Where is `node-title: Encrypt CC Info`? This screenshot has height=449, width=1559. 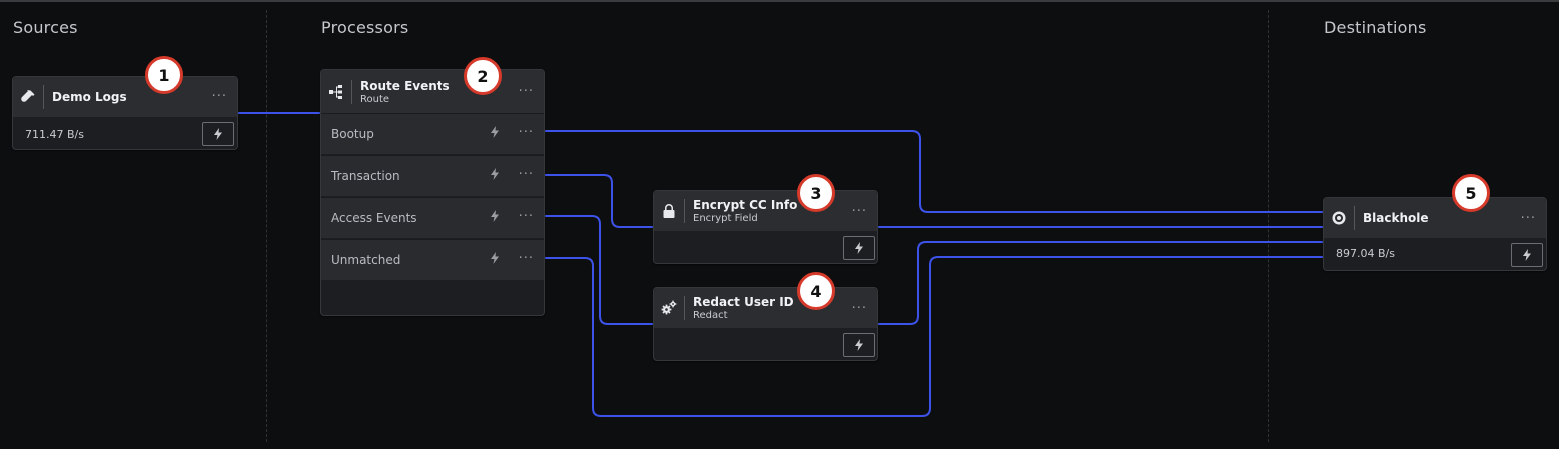
node-title: Encrypt CC Info is located at coordinates (745, 205).